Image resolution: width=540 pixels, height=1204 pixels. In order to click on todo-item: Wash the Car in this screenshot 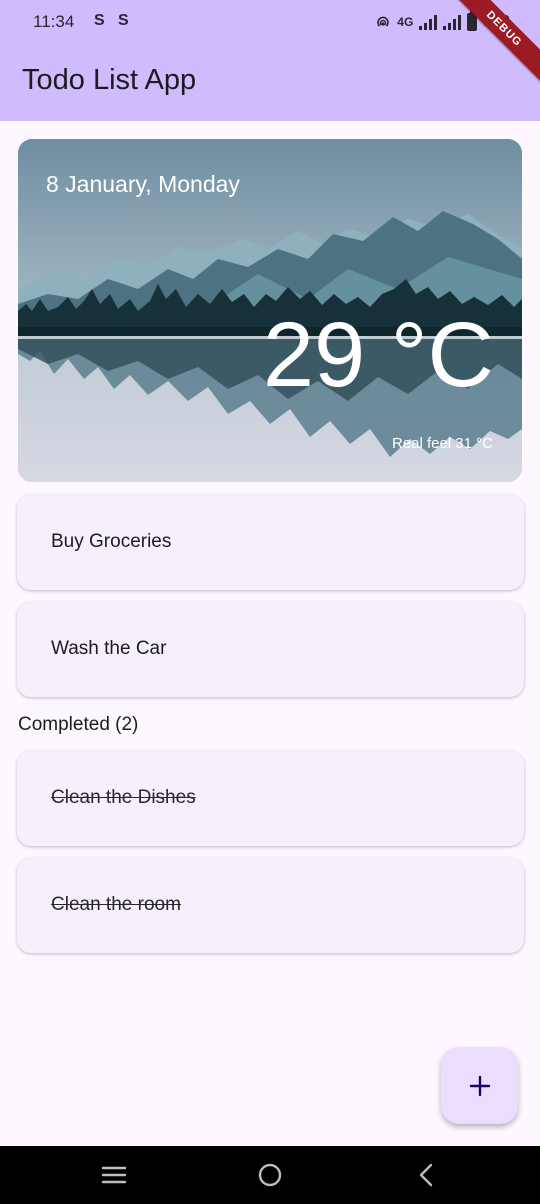, I will do `click(270, 649)`.